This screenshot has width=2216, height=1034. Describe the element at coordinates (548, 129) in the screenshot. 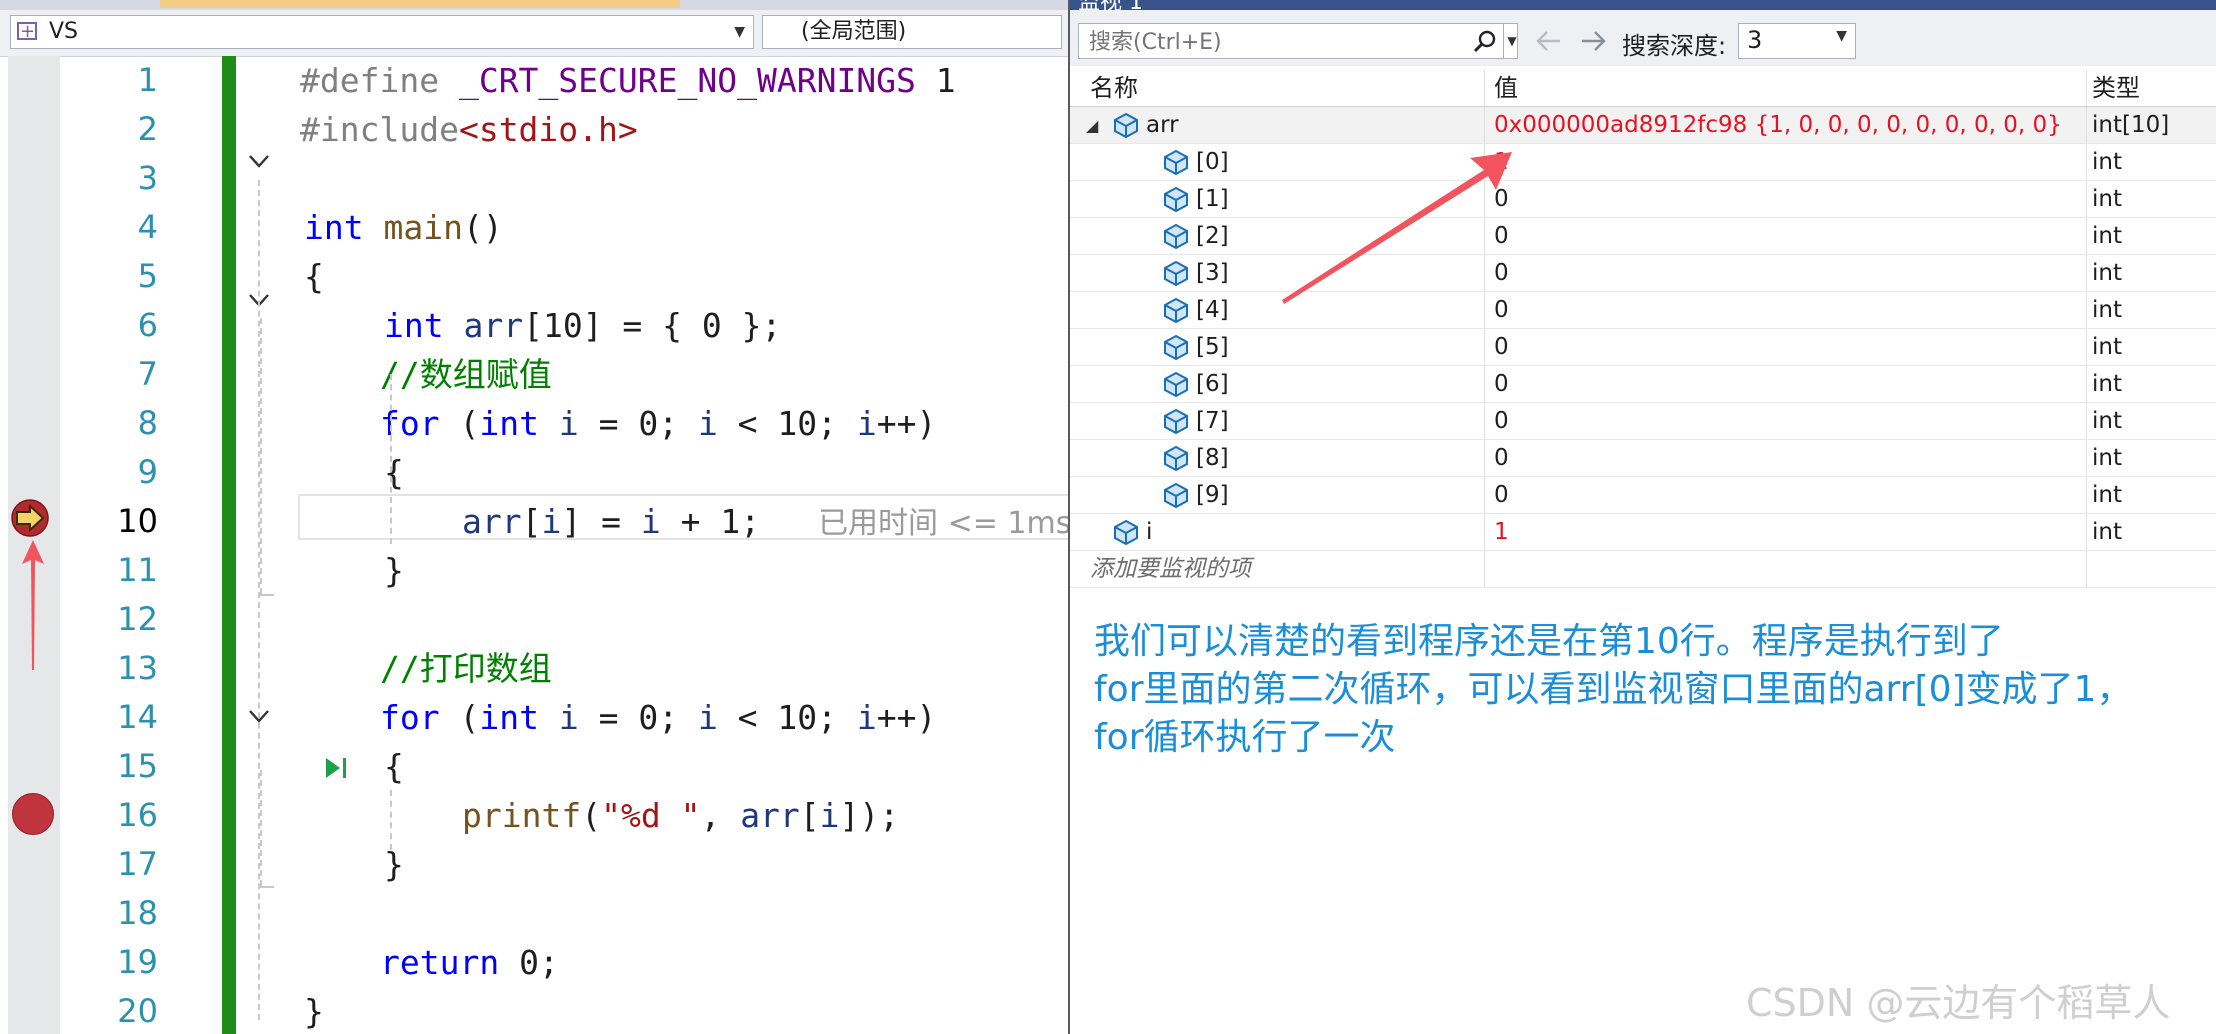

I see `code-token: <stdio.h>` at that location.